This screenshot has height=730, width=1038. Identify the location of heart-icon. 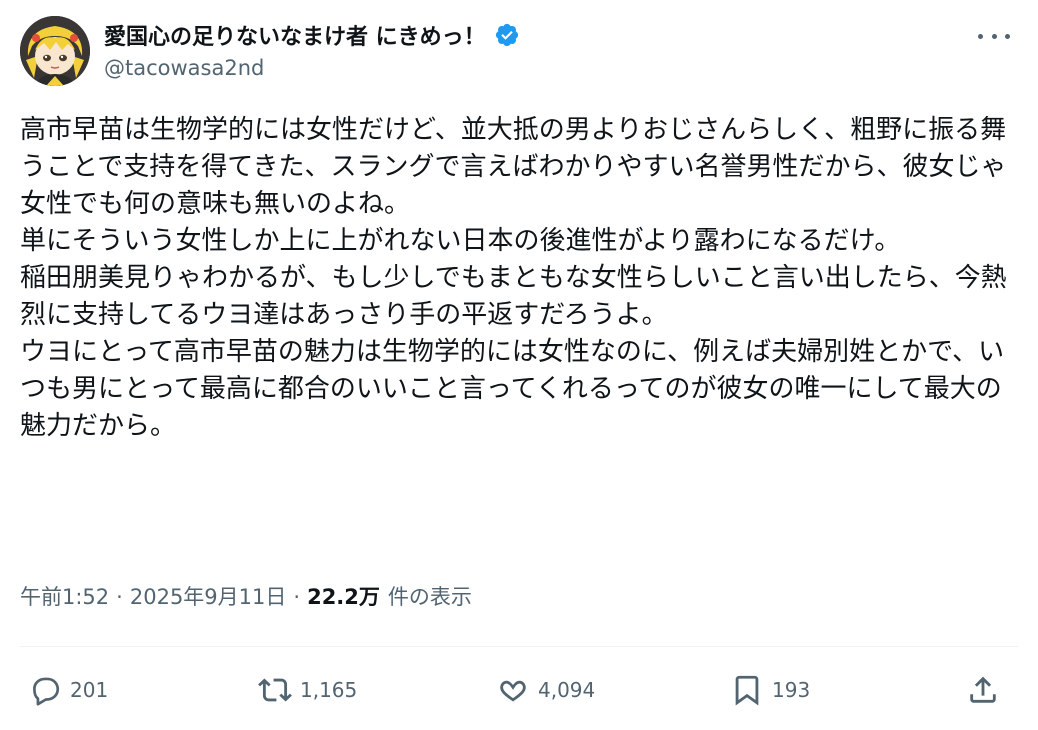
(513, 691).